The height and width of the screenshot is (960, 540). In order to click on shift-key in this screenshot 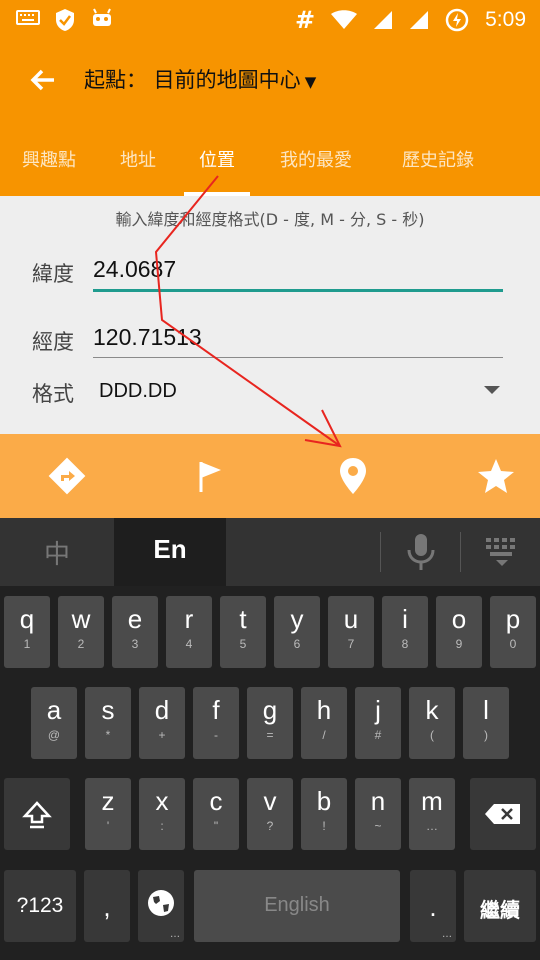, I will do `click(37, 814)`.